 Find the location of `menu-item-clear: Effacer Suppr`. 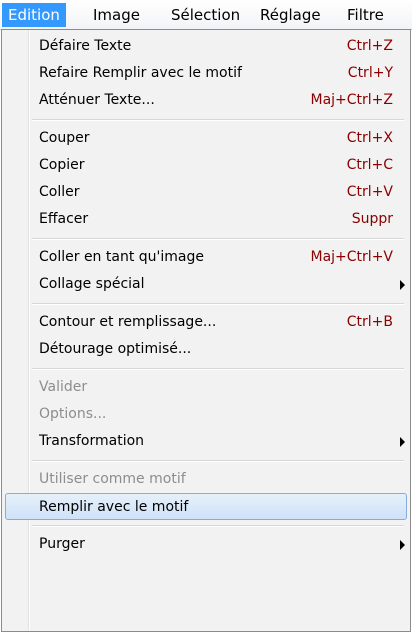

menu-item-clear: Effacer Suppr is located at coordinates (206, 219).